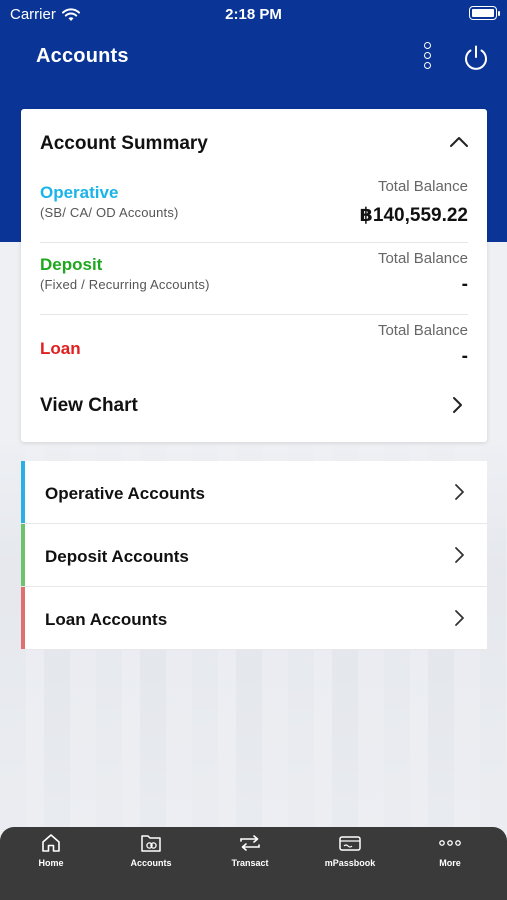 Image resolution: width=507 pixels, height=900 pixels. What do you see at coordinates (250, 843) in the screenshot?
I see `transfer-arrows-icon` at bounding box center [250, 843].